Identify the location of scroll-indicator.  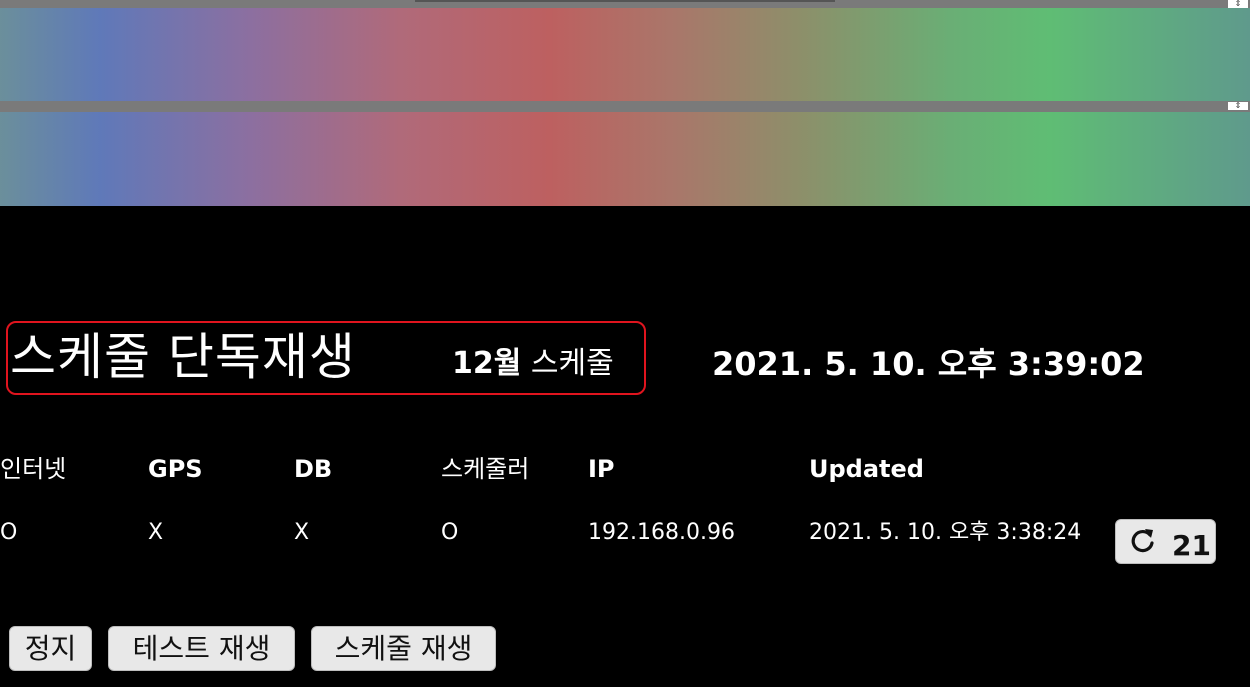
(625, 1).